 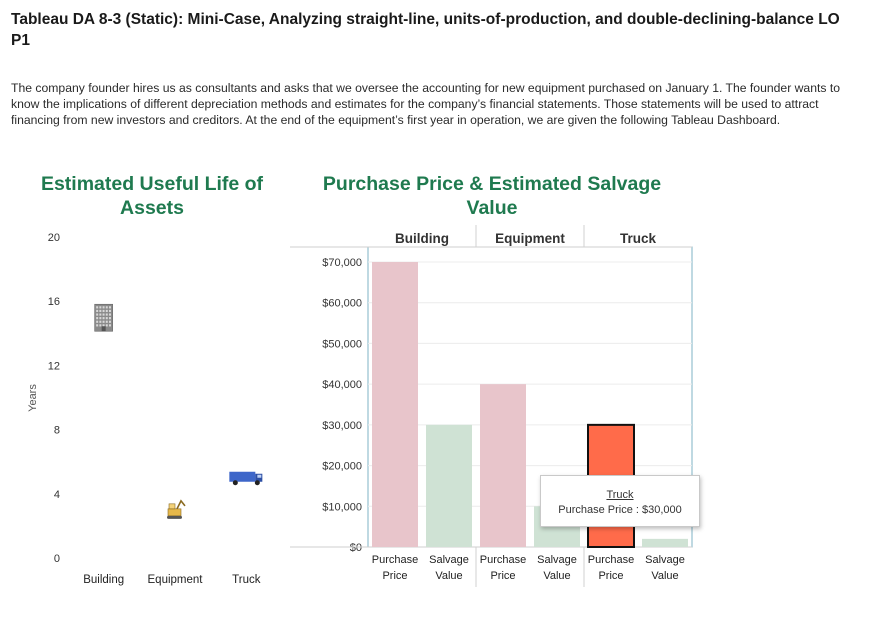 I want to click on y-tick-label: 4, so click(x=57, y=495).